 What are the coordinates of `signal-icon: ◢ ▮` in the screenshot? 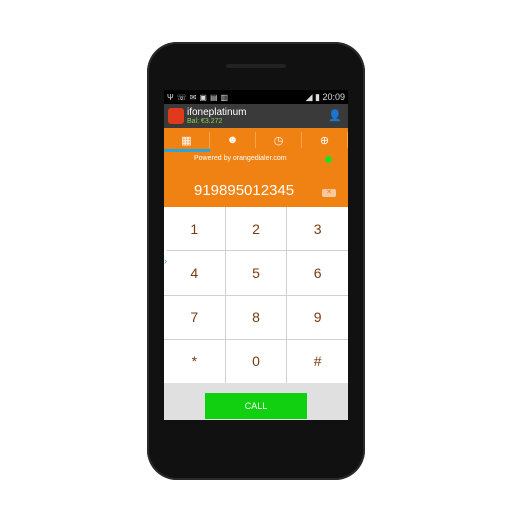 It's located at (314, 96).